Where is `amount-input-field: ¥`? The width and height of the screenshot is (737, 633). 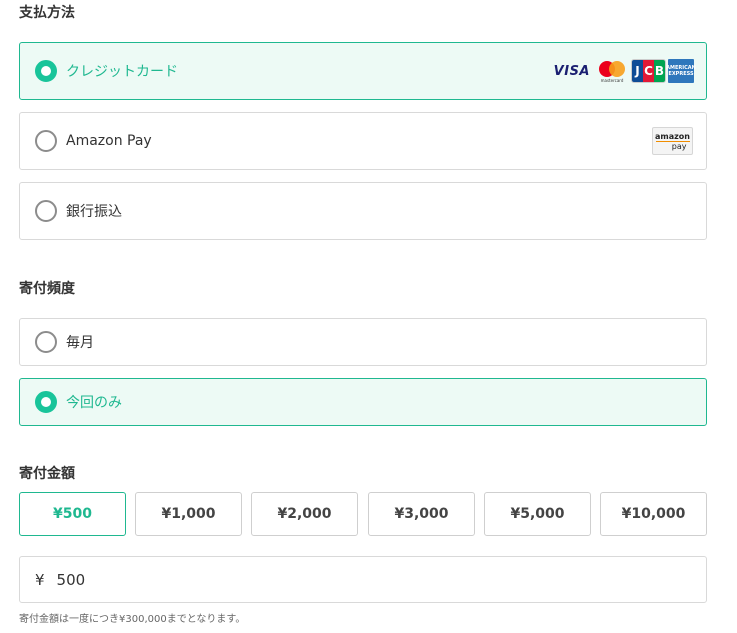 amount-input-field: ¥ is located at coordinates (363, 579).